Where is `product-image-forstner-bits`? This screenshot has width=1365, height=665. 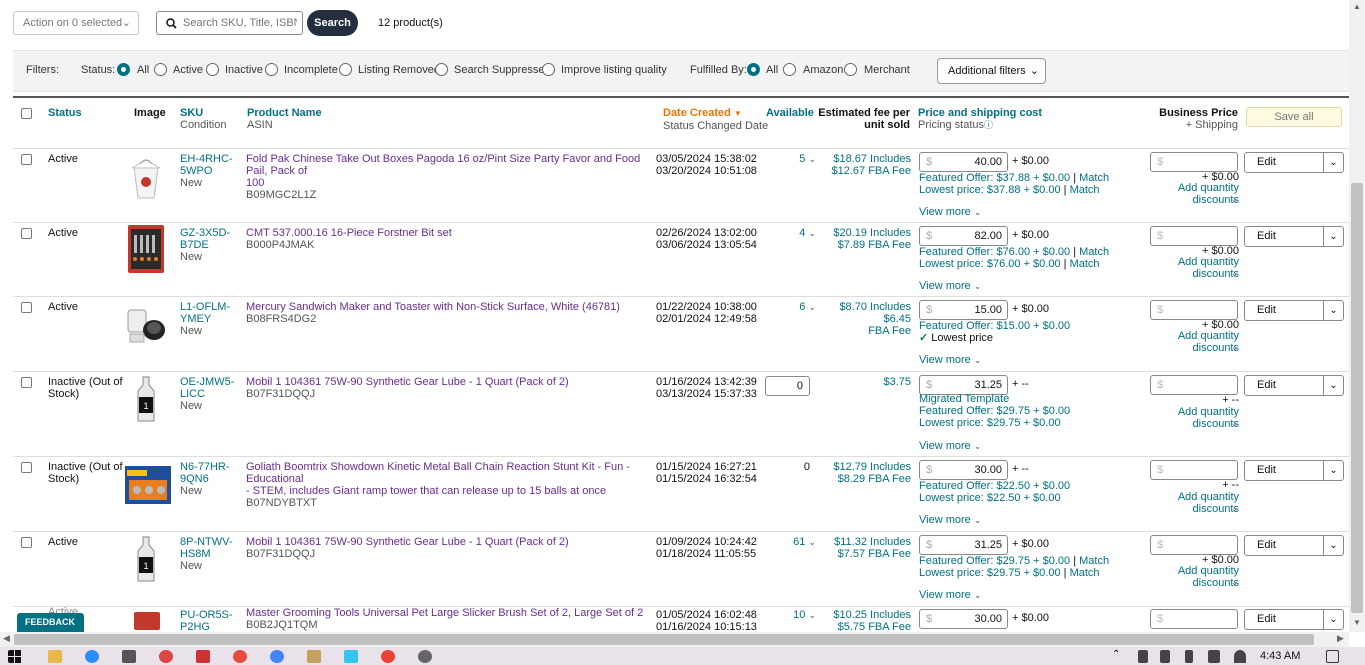
product-image-forstner-bits is located at coordinates (146, 249).